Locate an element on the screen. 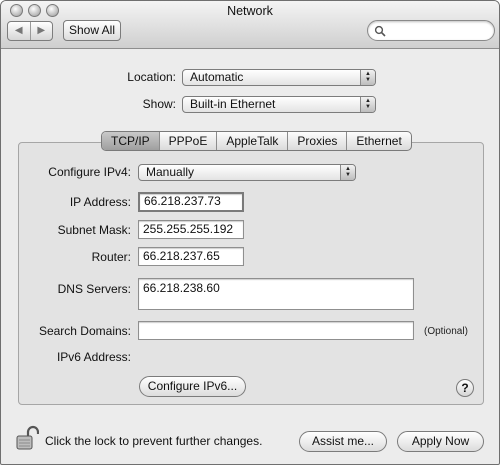 The width and height of the screenshot is (500, 465). router-label: Router: is located at coordinates (111, 257).